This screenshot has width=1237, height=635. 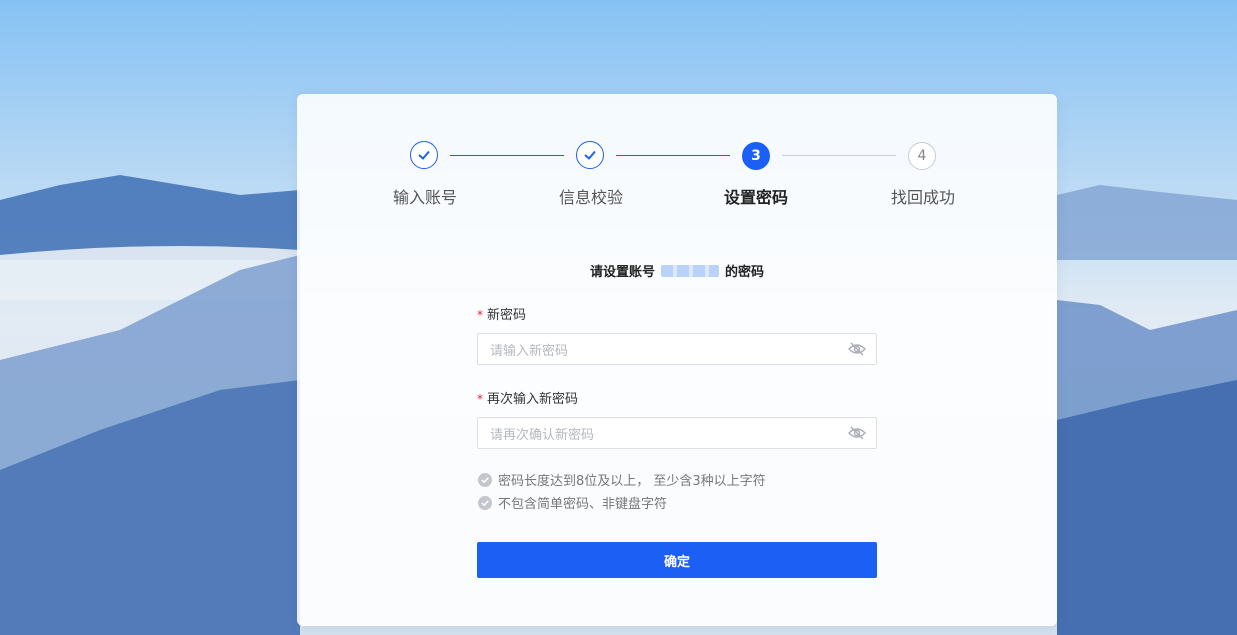 What do you see at coordinates (745, 272) in the screenshot?
I see `title-suffix: 的密码` at bounding box center [745, 272].